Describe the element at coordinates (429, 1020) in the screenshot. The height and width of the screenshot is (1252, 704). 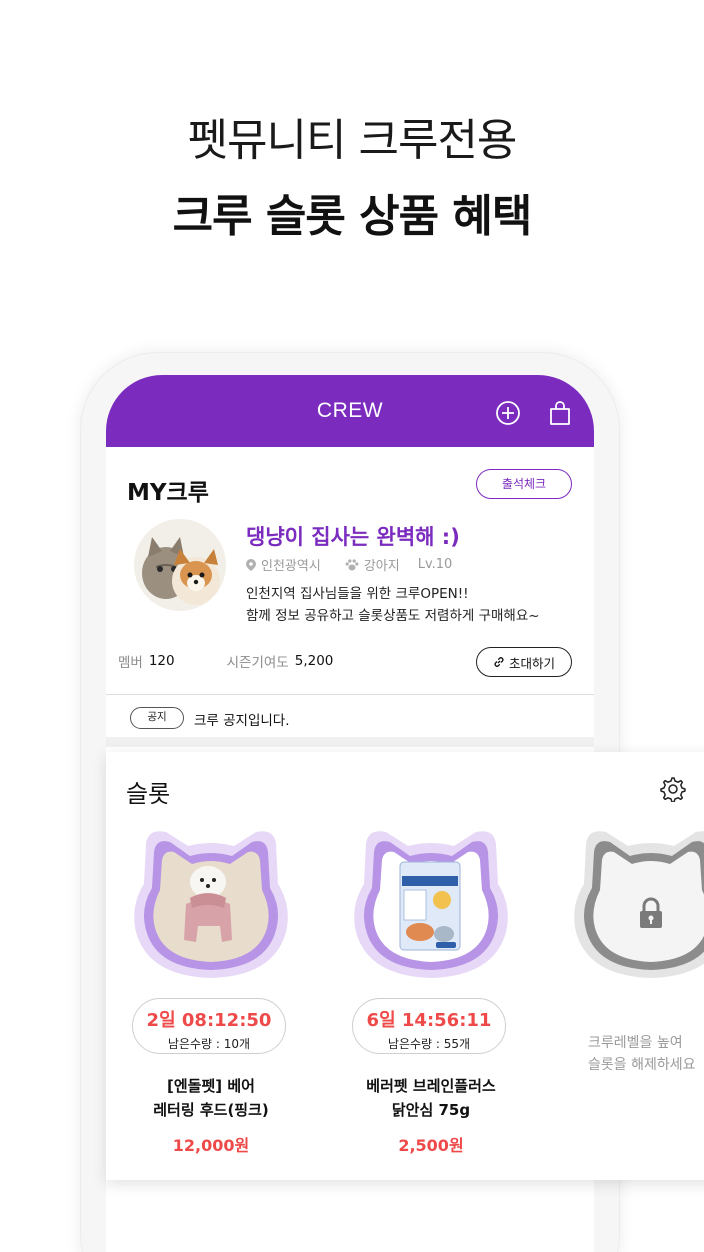
I see `slot-timer: 6일 14:56:11` at that location.